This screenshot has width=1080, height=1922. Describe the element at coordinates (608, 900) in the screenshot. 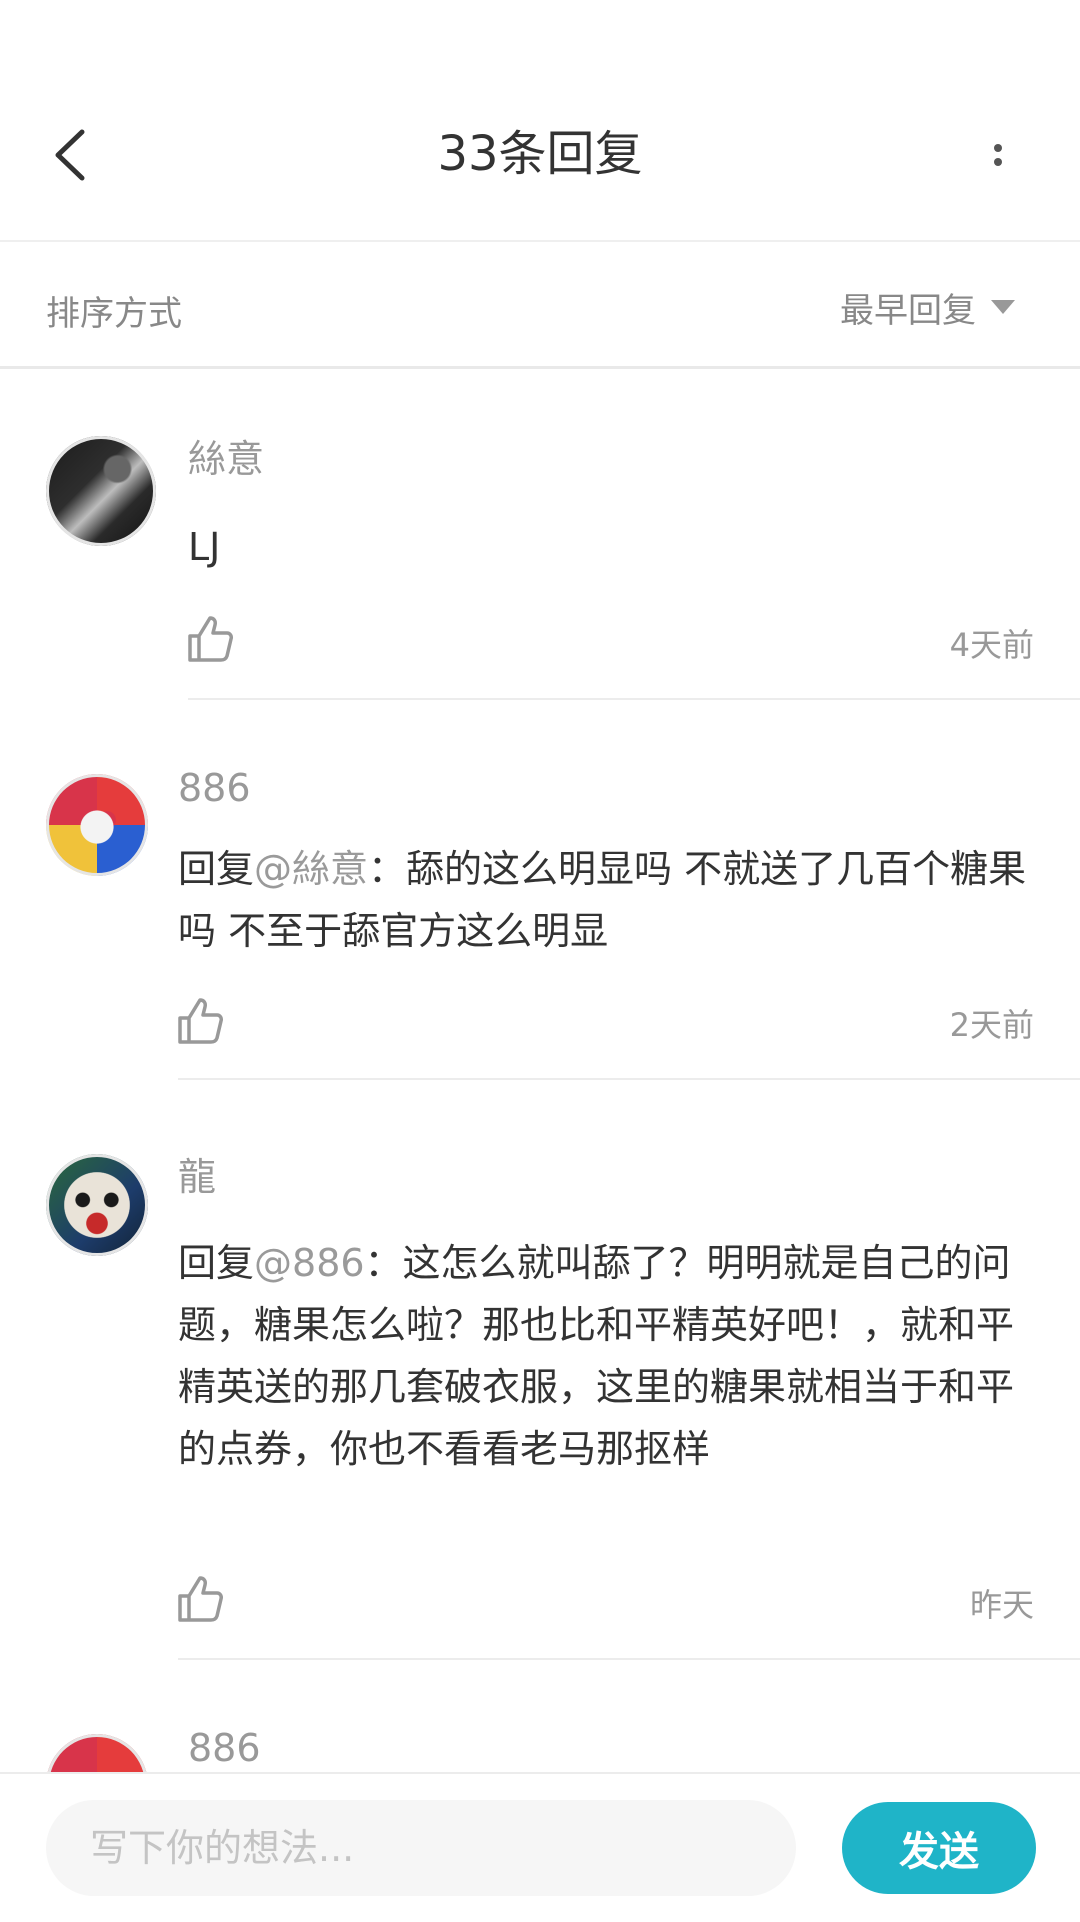

I see `comment-text: 回复@絲意：舔的这么明显吗 不就送了几百个糖果吗 不至于舔官方这么明显` at that location.